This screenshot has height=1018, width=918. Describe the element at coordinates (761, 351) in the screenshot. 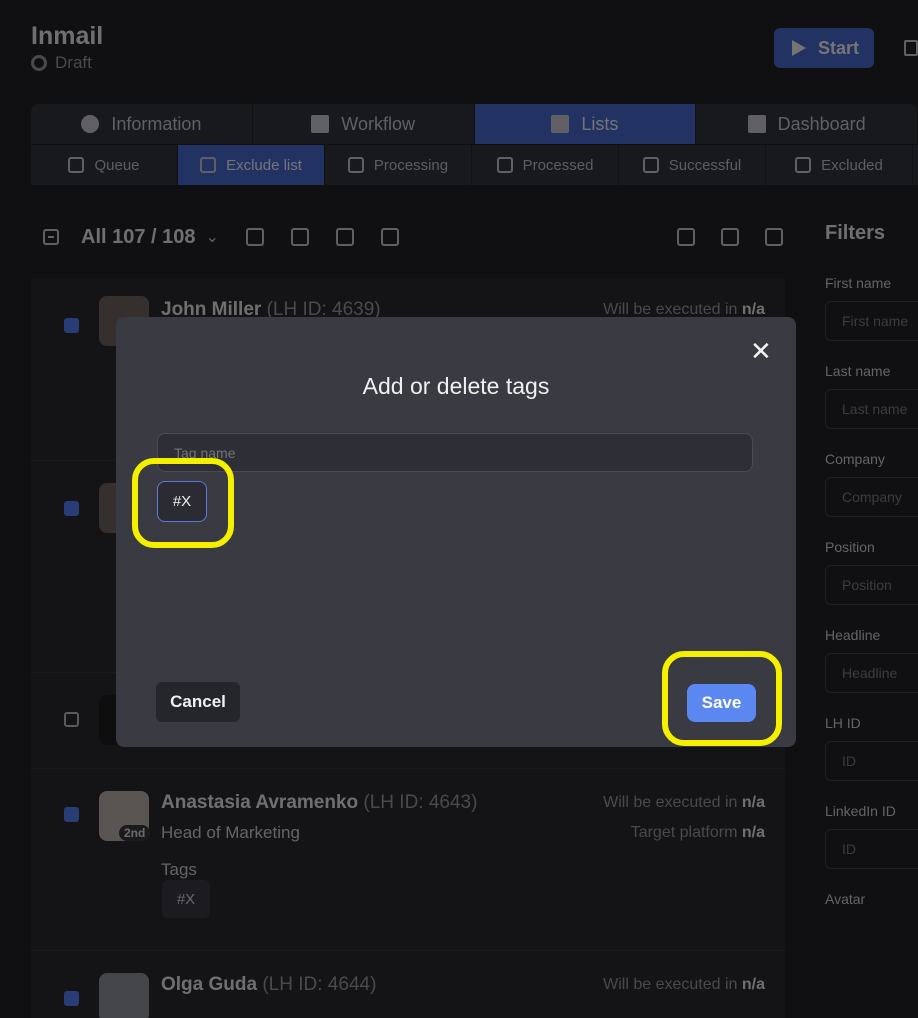

I see `close-icon: ✕` at that location.